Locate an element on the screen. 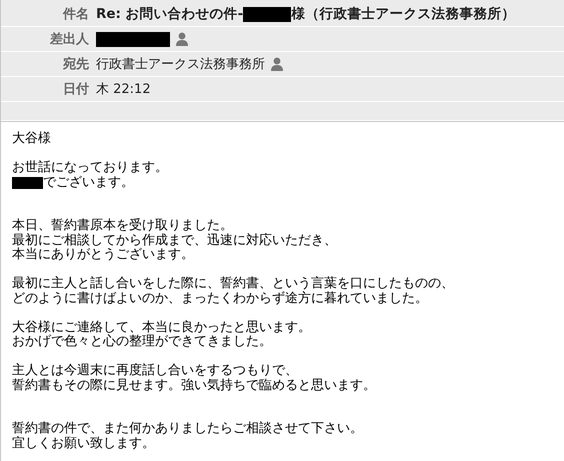  body-text: 誓約書もその際に見せます。強い気持ちで臨めると思います。 is located at coordinates (194, 385).